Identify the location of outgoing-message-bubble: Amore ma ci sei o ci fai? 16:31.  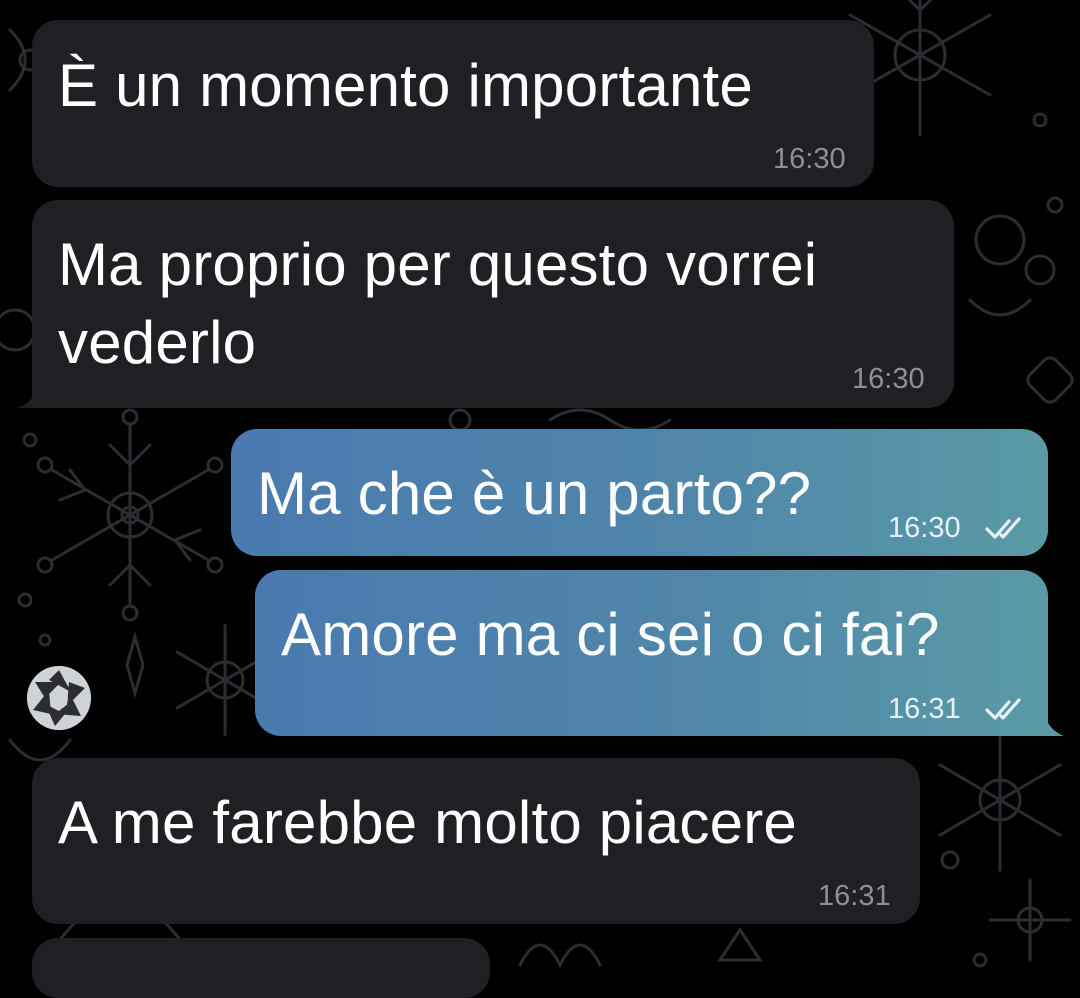
(651, 653).